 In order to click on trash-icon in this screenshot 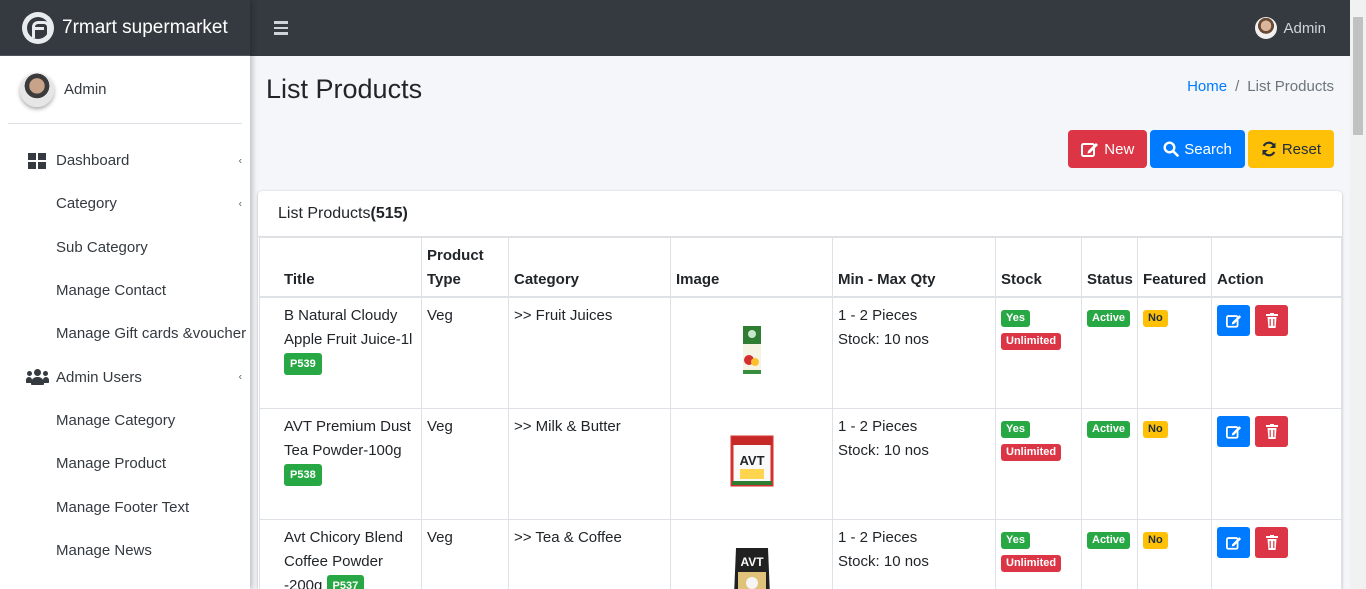, I will do `click(1271, 431)`.